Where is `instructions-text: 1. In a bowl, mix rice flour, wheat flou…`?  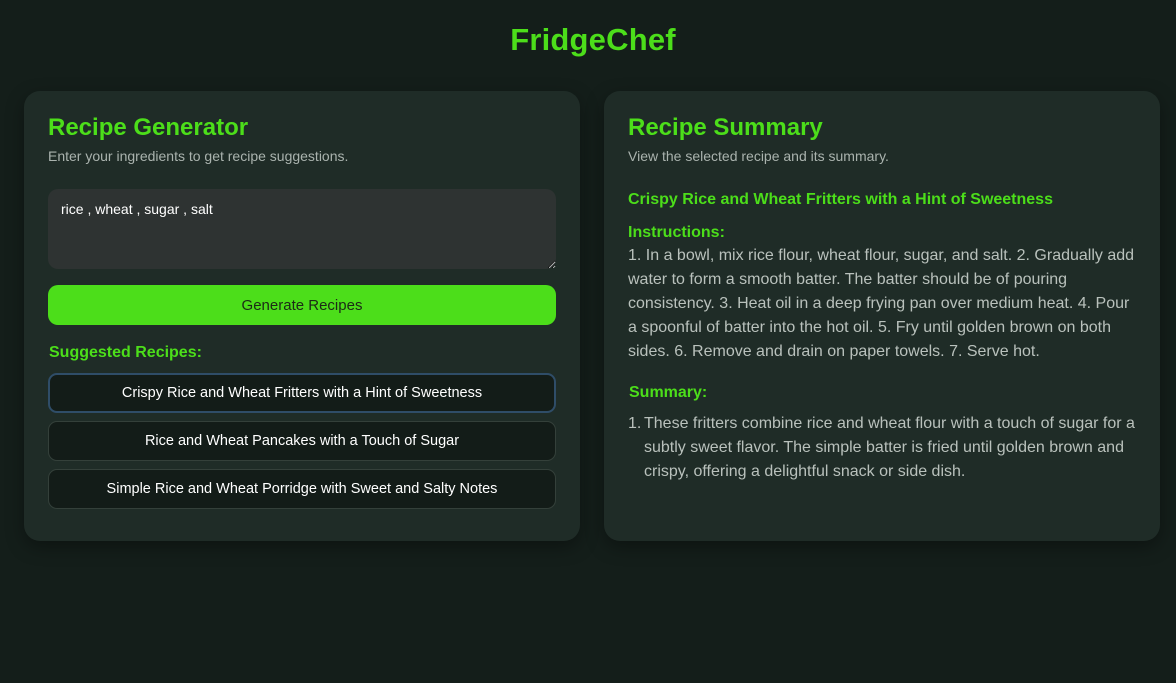
instructions-text: 1. In a bowl, mix rice flour, wheat flou… is located at coordinates (881, 303).